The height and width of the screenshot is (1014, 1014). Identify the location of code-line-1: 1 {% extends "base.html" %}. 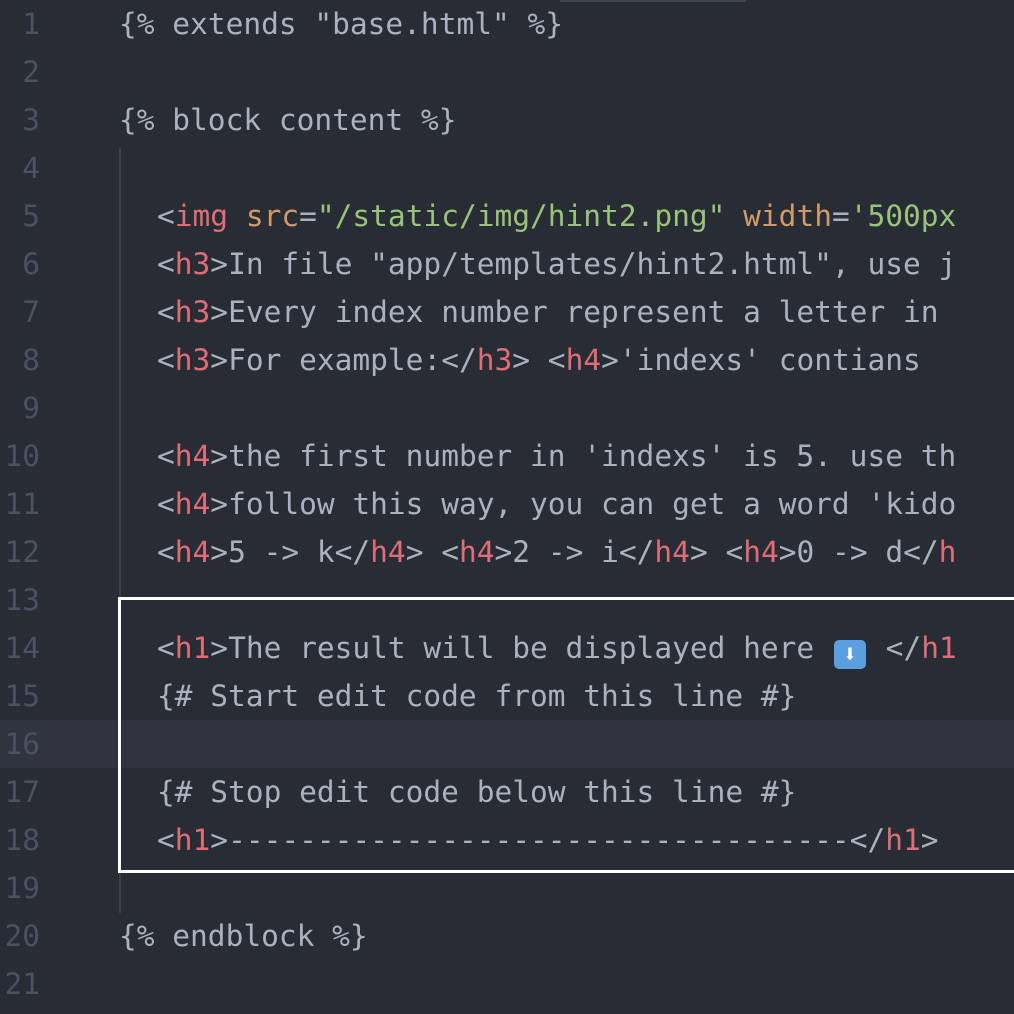
(507, 24).